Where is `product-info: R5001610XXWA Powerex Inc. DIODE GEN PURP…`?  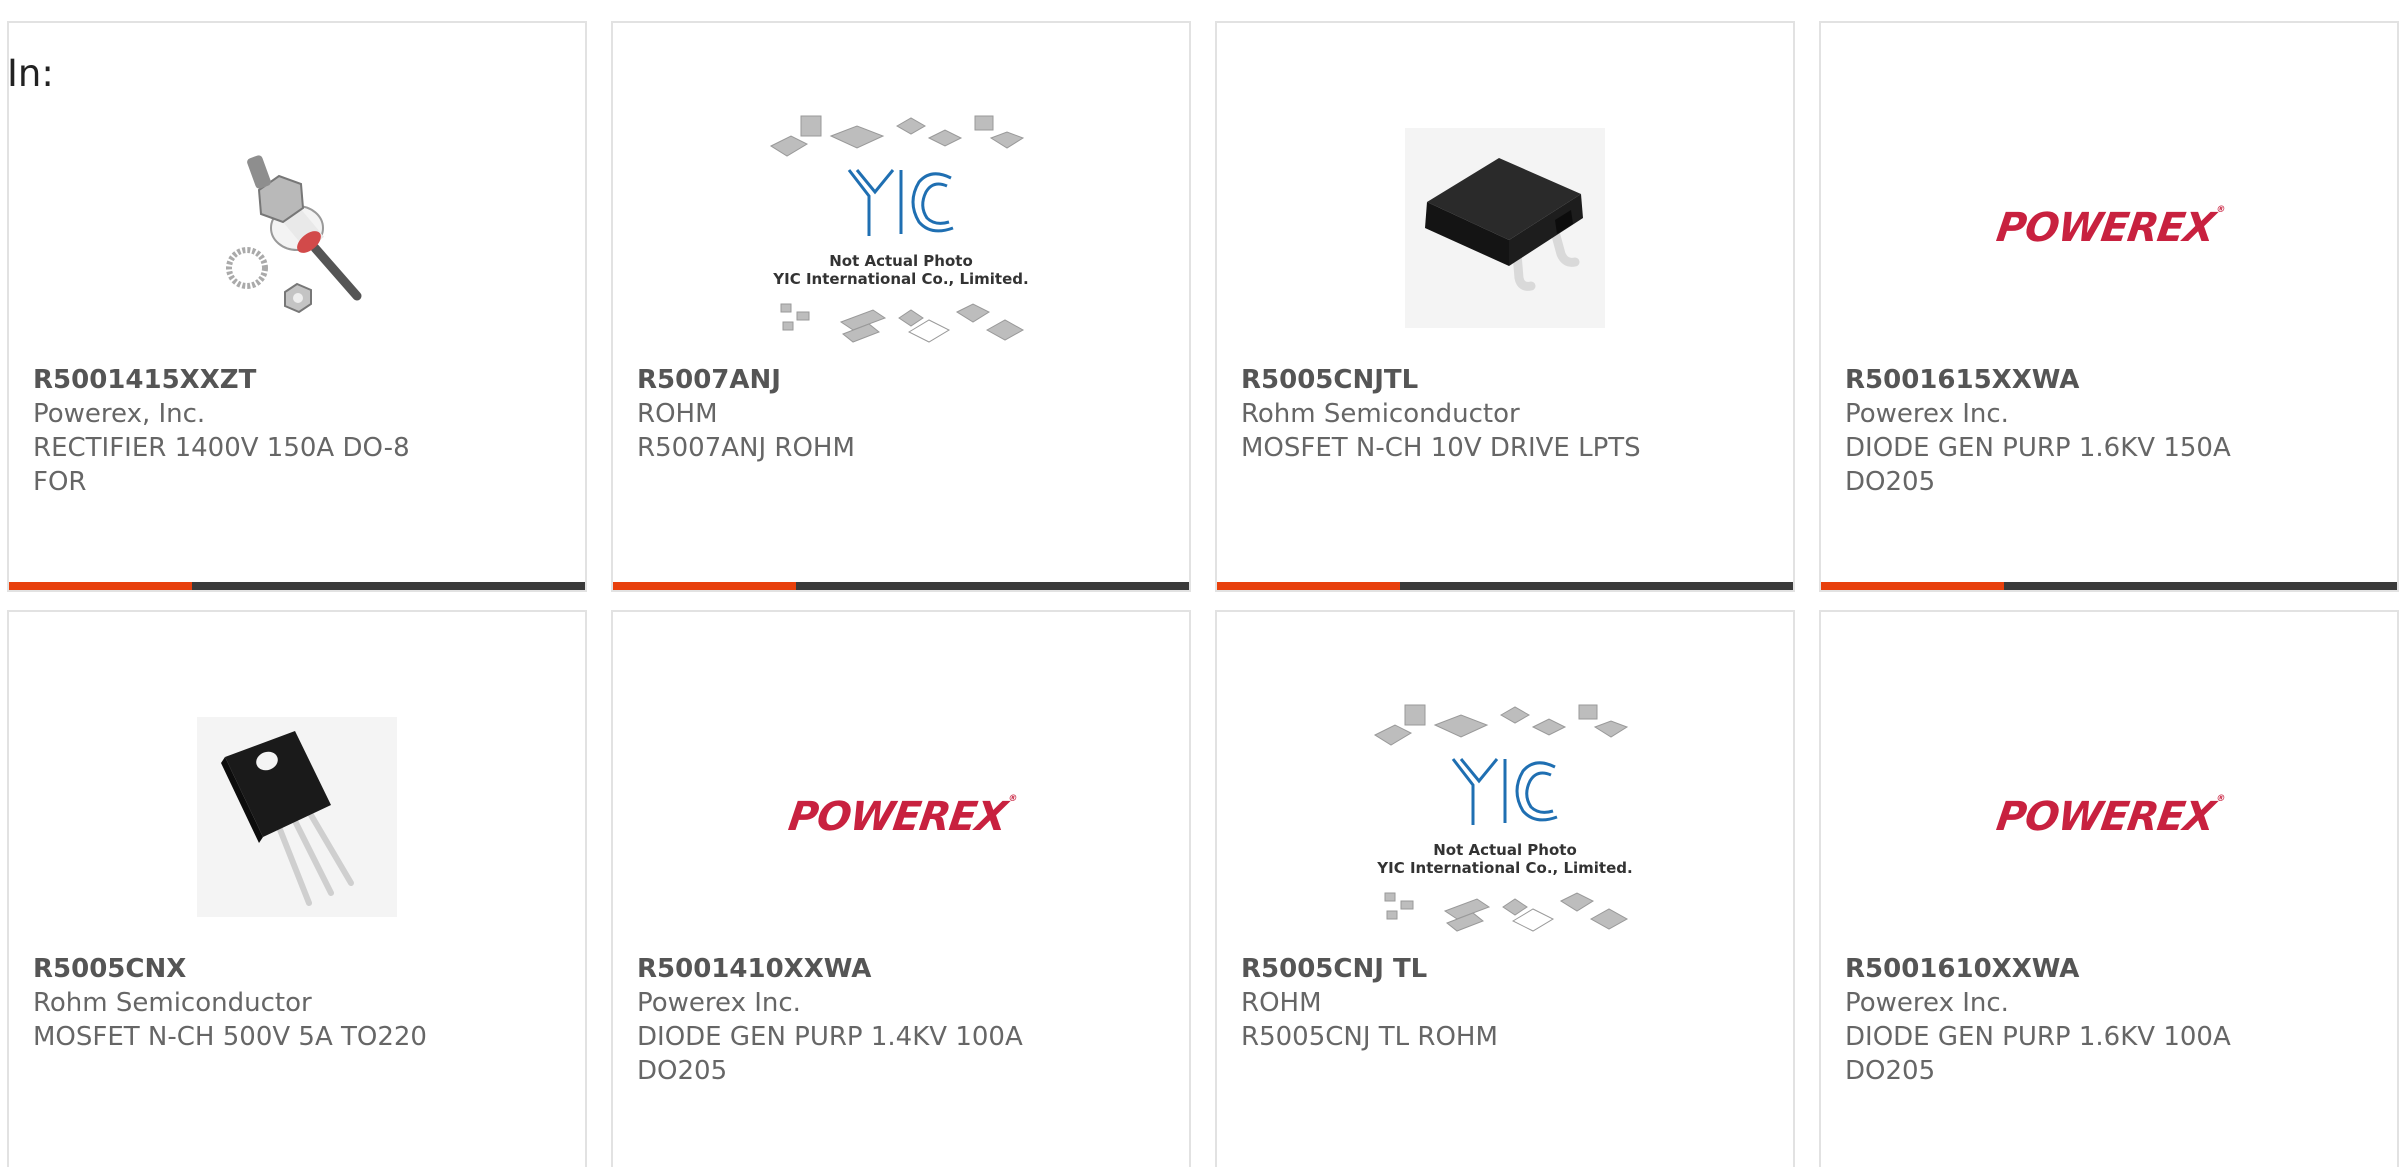 product-info: R5001610XXWA Powerex Inc. DIODE GEN PURP… is located at coordinates (2109, 1020).